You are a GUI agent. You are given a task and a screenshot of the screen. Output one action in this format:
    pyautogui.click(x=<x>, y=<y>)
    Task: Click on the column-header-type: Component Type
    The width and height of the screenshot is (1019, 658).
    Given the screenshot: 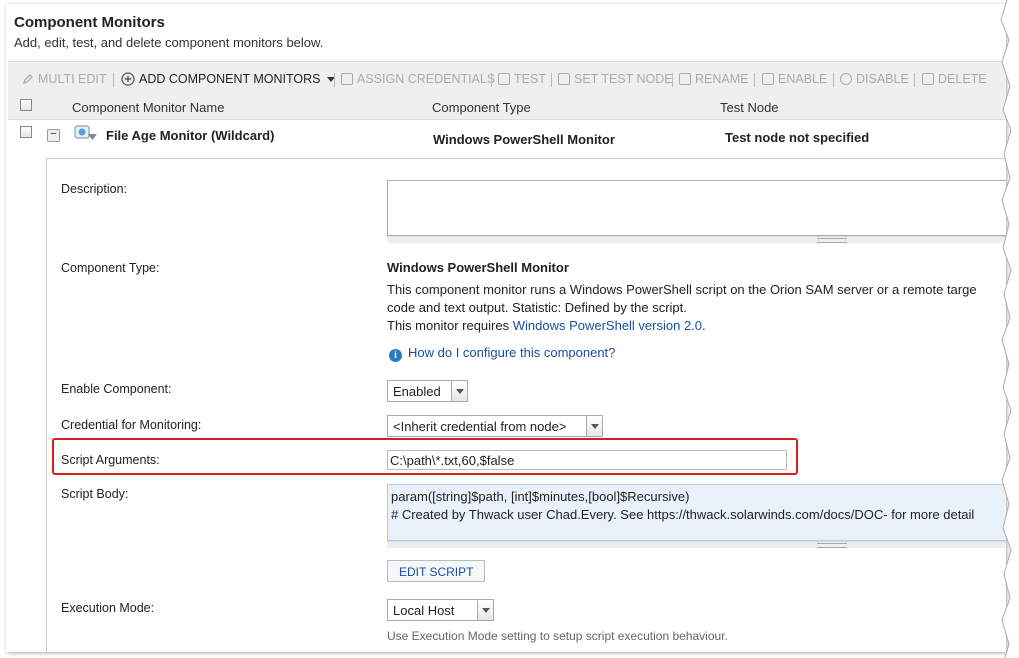 What is the action you would take?
    pyautogui.click(x=481, y=107)
    